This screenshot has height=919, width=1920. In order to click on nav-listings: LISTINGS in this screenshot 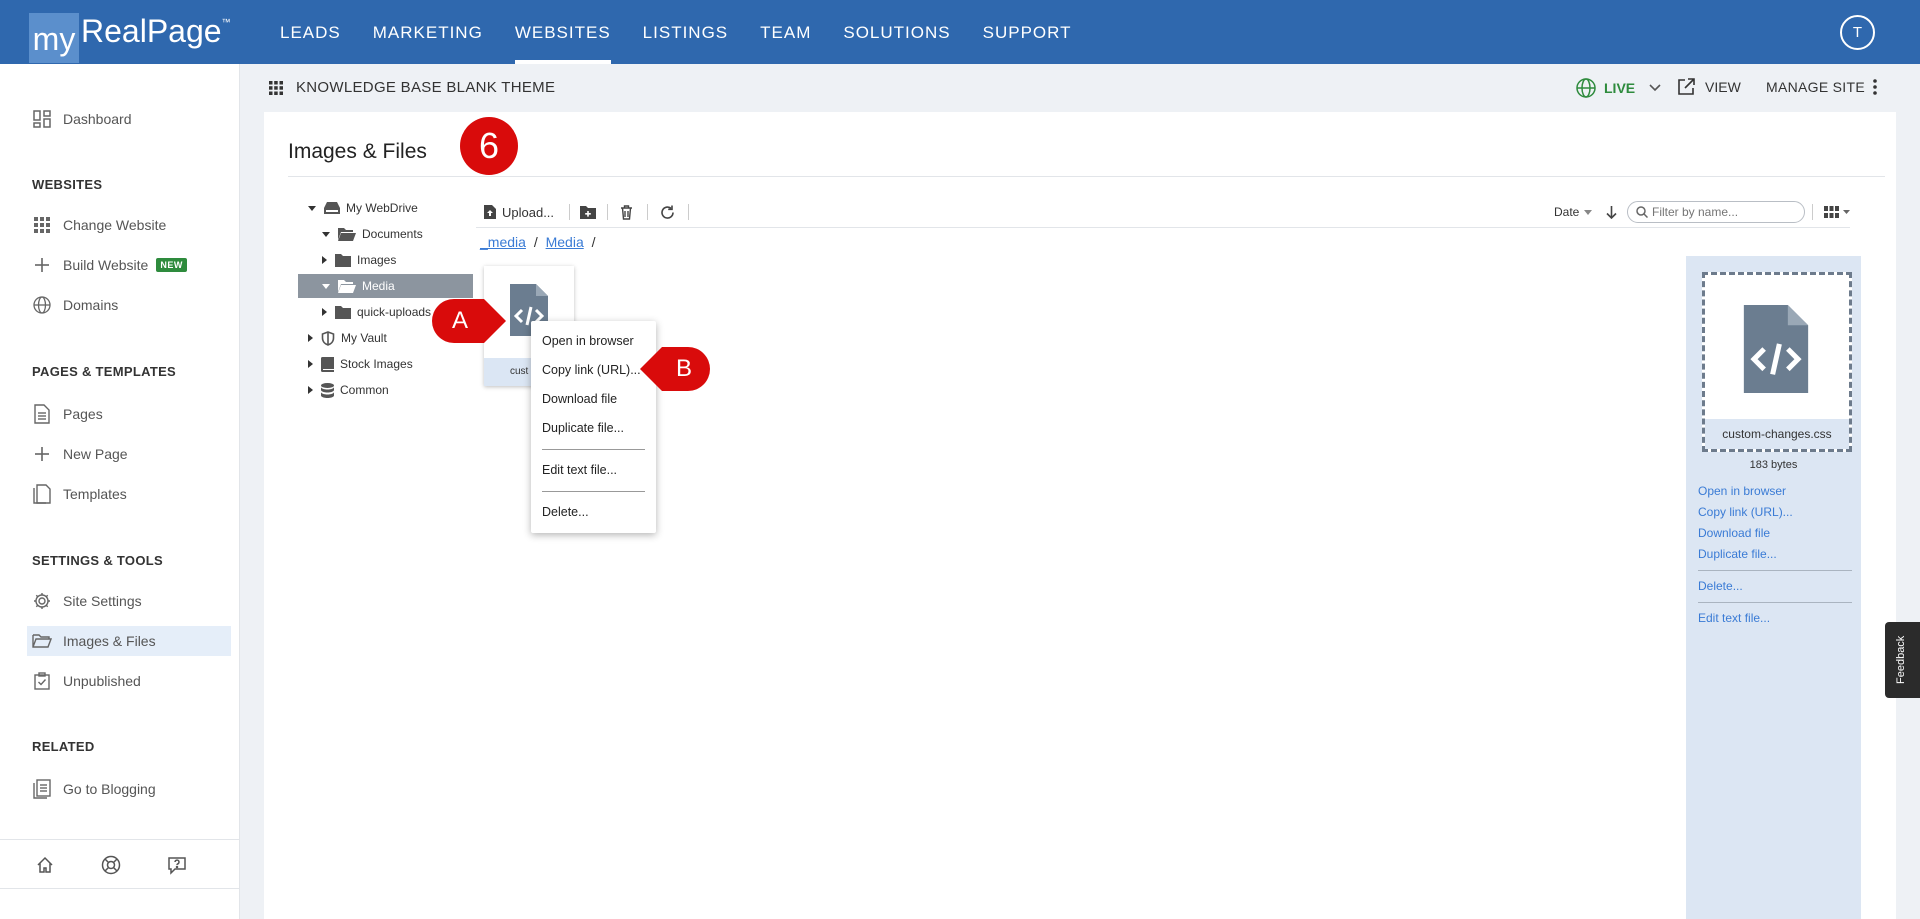, I will do `click(685, 32)`.